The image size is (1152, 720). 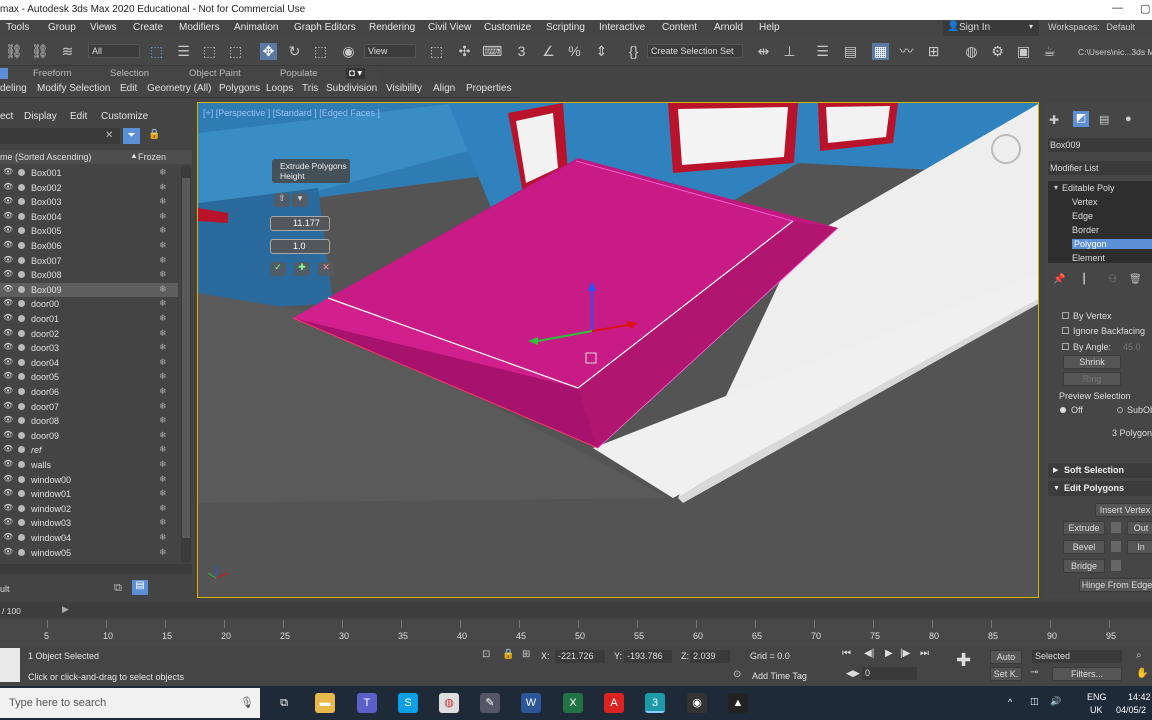 I want to click on preview-subobj-radio, so click(x=1120, y=410).